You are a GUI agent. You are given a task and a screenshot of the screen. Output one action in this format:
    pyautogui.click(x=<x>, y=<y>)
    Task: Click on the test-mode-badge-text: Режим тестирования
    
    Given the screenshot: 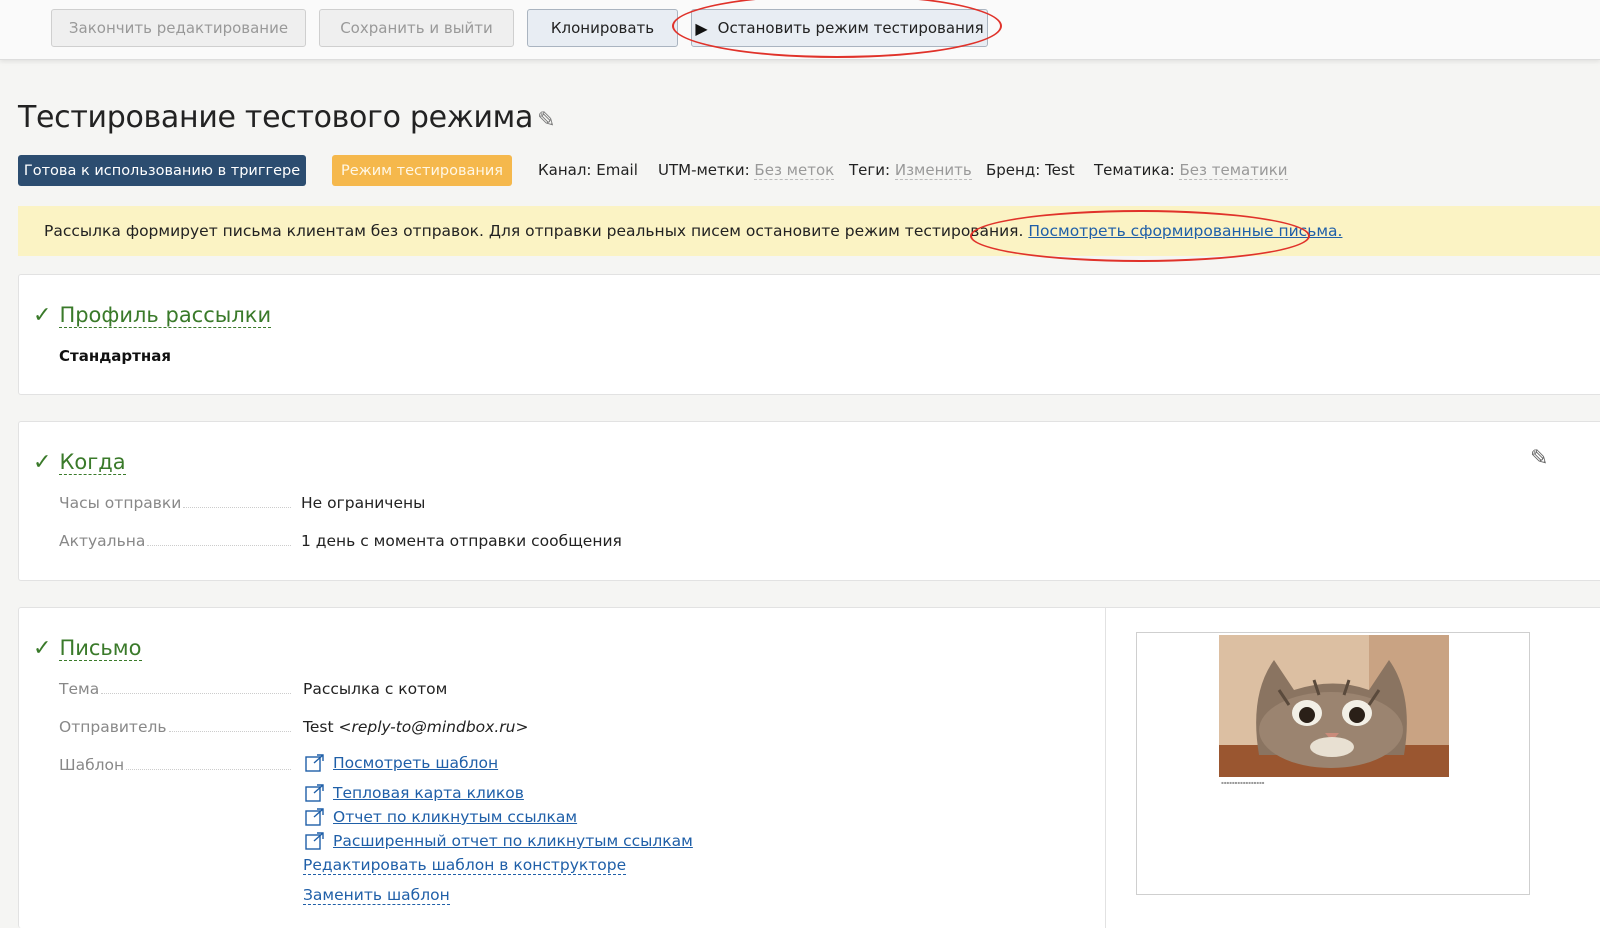 What is the action you would take?
    pyautogui.click(x=422, y=170)
    